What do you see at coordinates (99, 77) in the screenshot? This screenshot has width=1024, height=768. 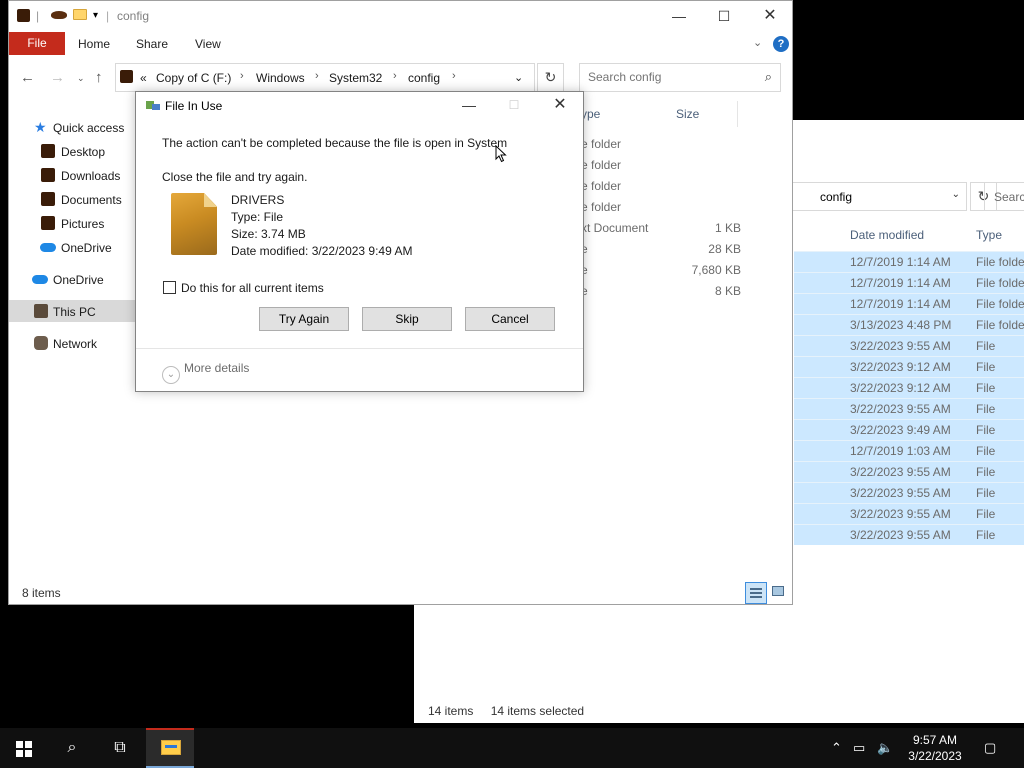 I see `up-button: ↑` at bounding box center [99, 77].